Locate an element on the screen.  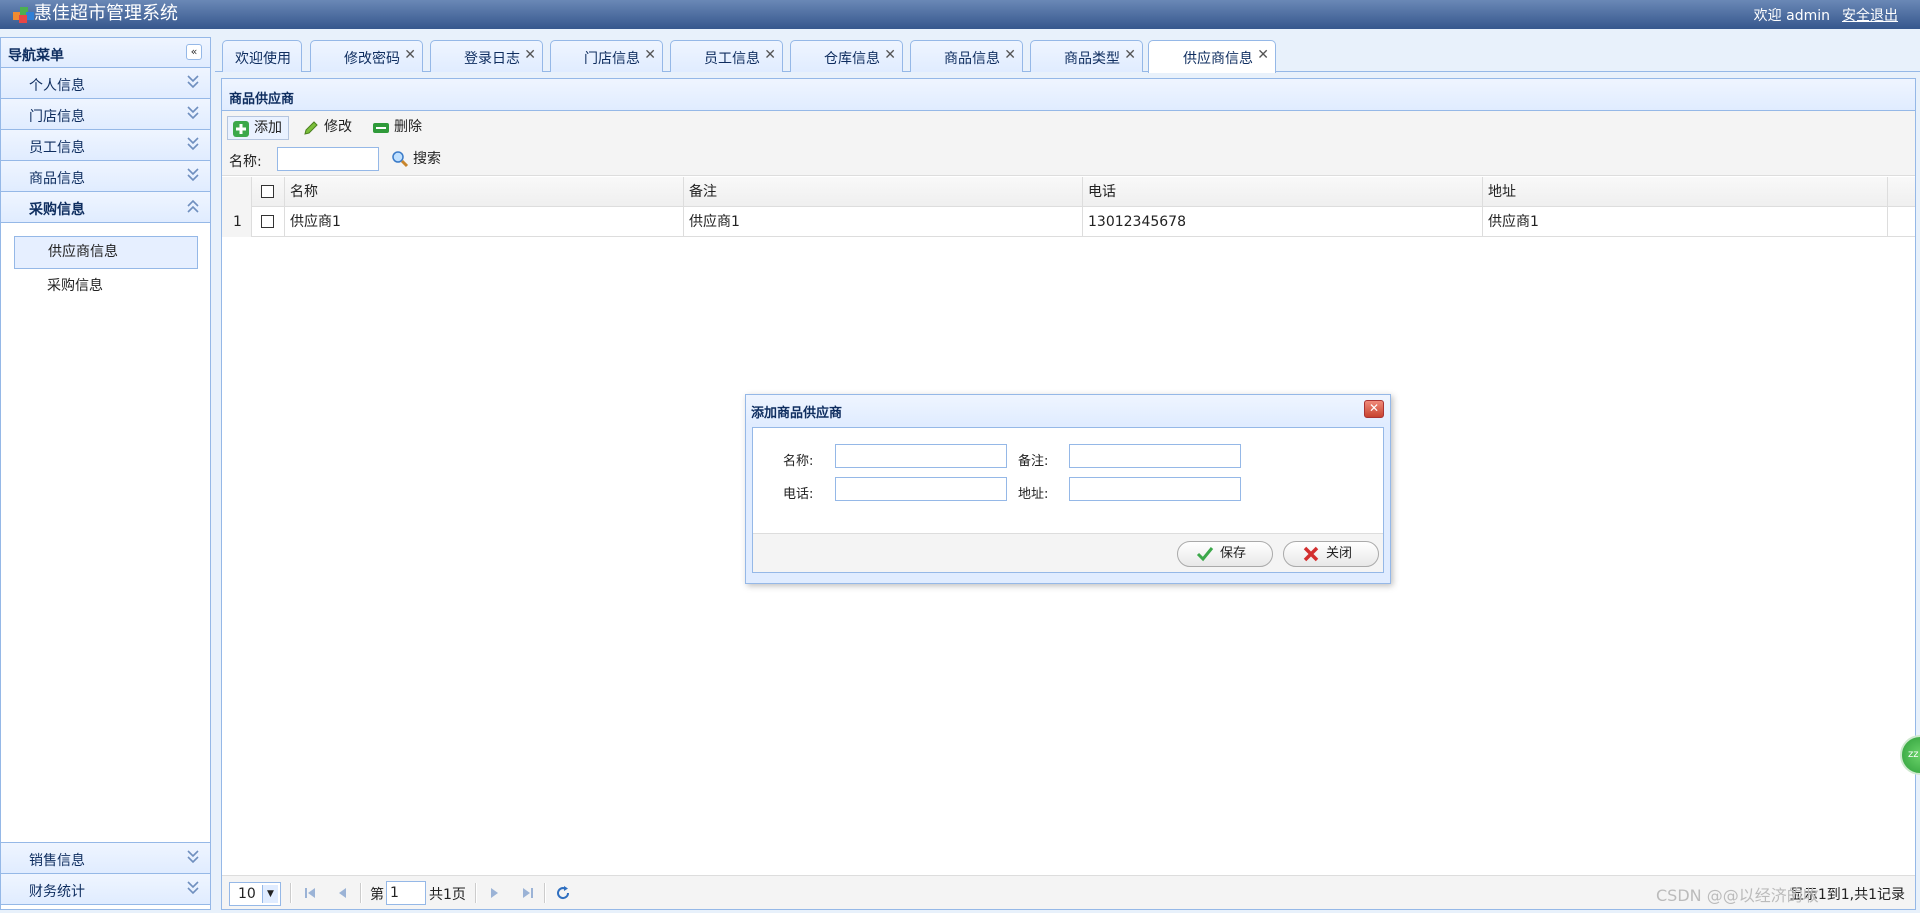
sidebar-item-label: 财务统计 is located at coordinates (57, 892).